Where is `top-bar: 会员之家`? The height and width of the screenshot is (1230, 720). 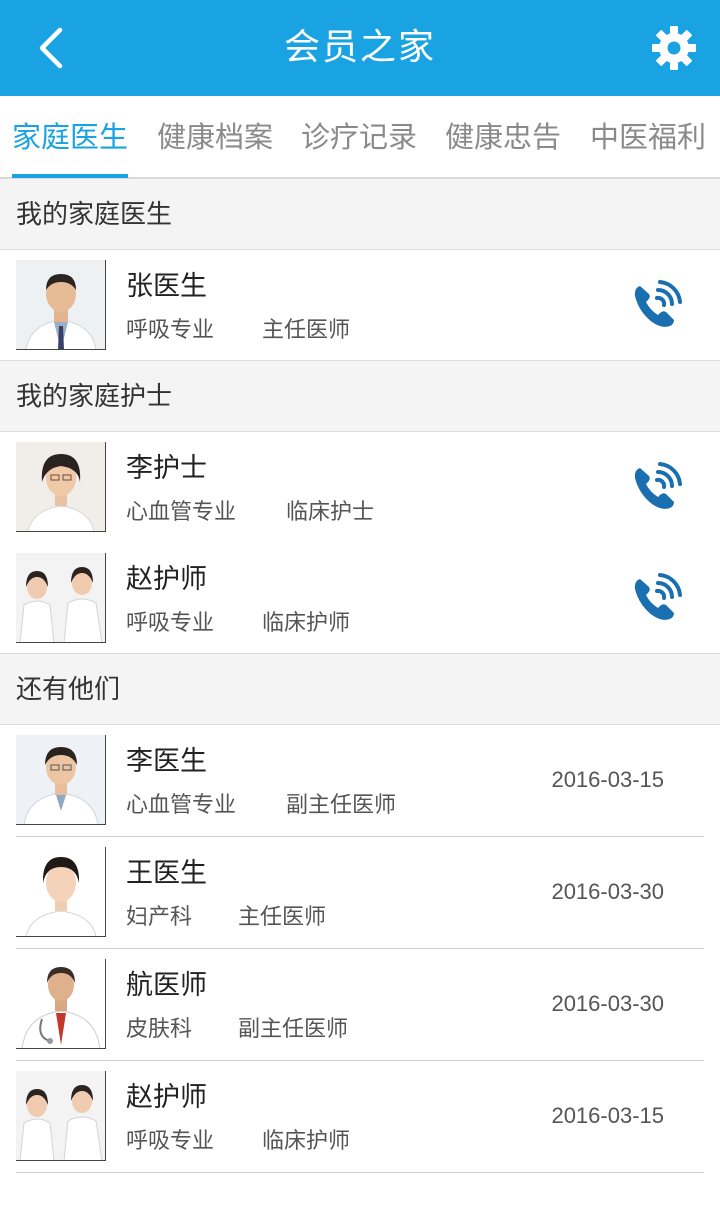
top-bar: 会员之家 is located at coordinates (360, 48).